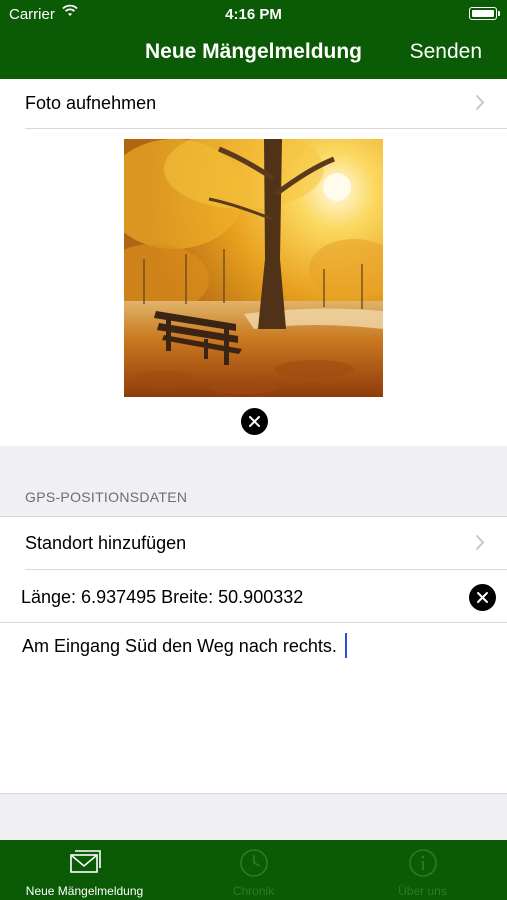  I want to click on clock-icon, so click(254, 865).